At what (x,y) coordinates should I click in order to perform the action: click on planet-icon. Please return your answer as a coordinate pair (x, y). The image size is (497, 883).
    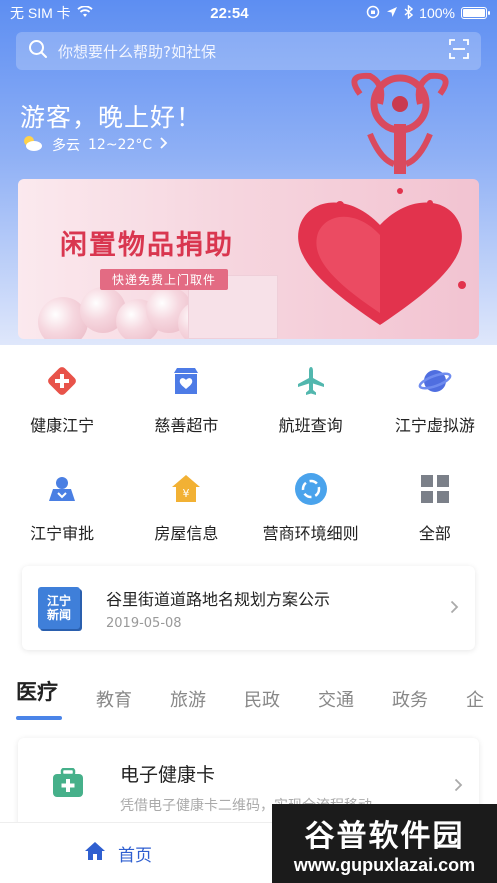
    Looking at the image, I should click on (435, 381).